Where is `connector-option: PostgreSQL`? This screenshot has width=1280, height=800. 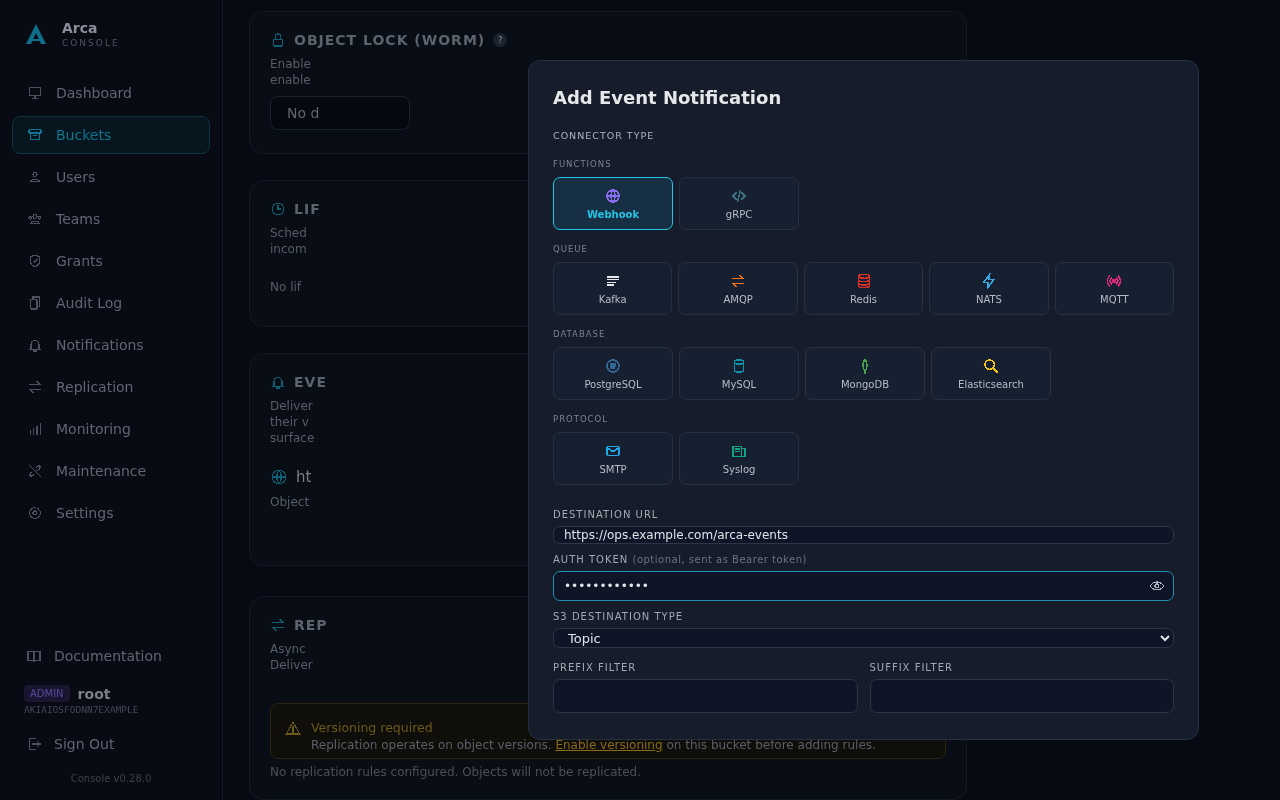
connector-option: PostgreSQL is located at coordinates (613, 373).